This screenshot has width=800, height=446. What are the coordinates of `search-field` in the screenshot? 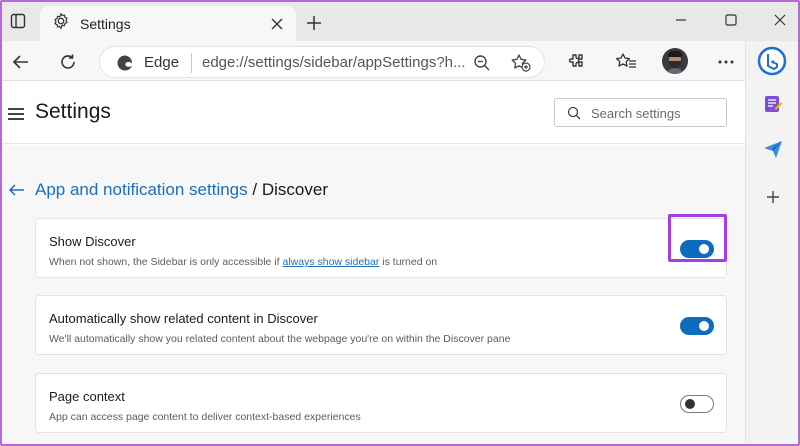 It's located at (640, 112).